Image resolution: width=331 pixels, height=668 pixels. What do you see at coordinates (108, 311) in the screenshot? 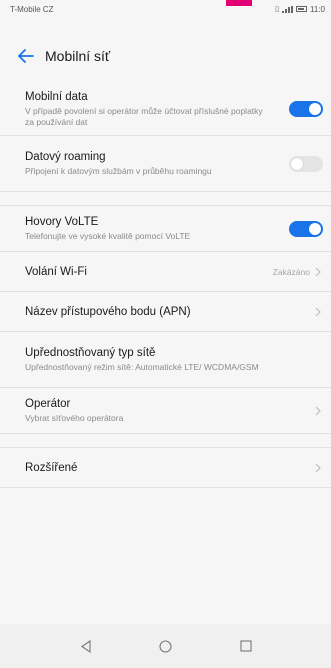
I see `setting-title: Název přístupového bodu (APN)` at bounding box center [108, 311].